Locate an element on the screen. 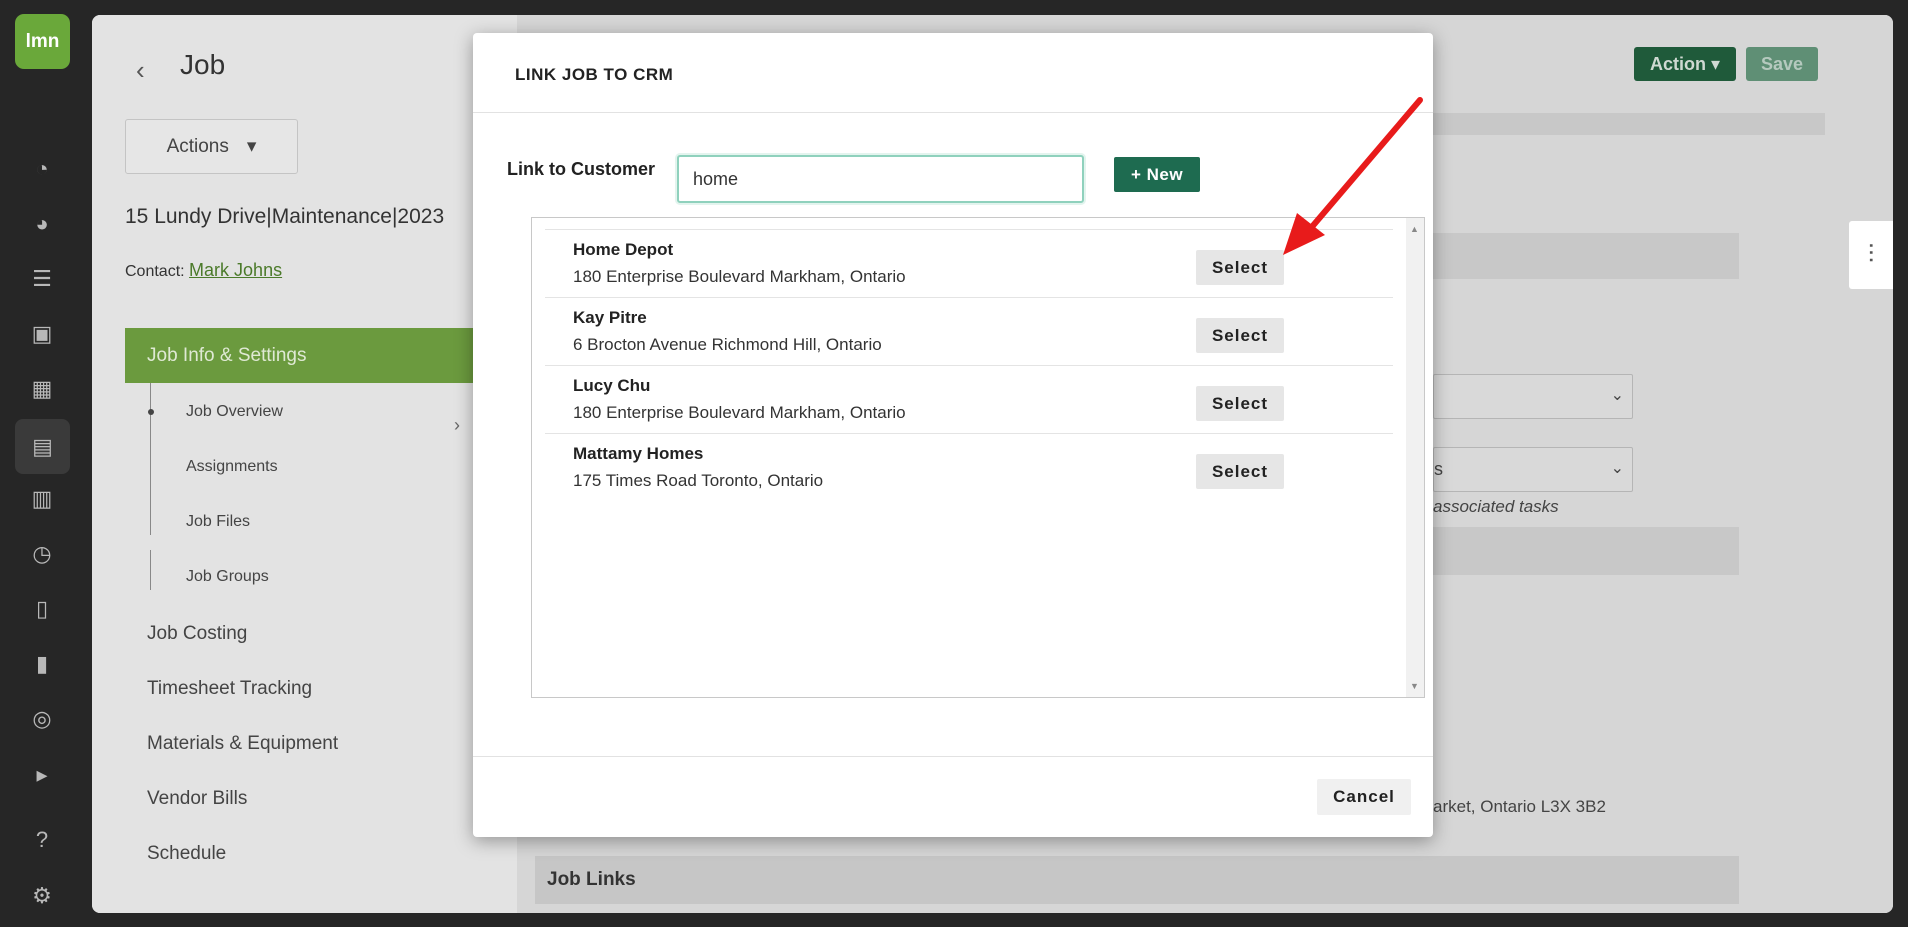  customer-name: Home Depot is located at coordinates (623, 249).